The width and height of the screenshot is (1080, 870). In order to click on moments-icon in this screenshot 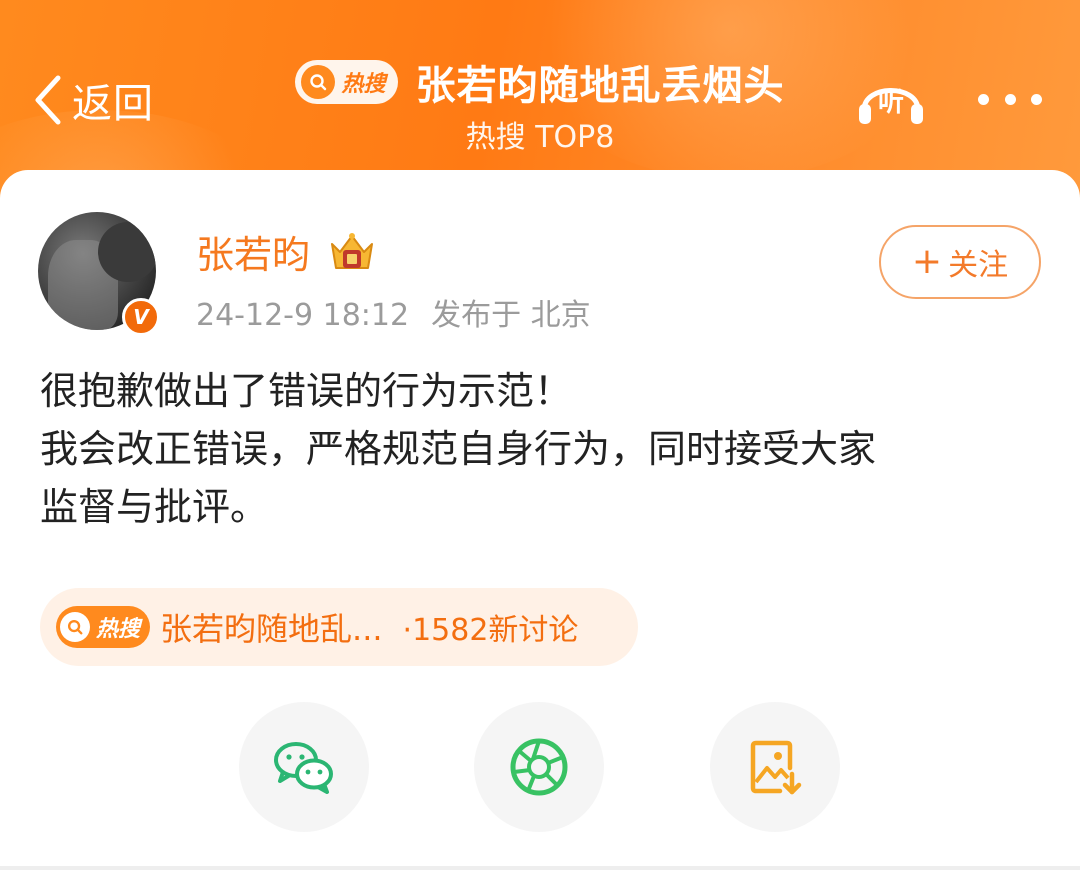, I will do `click(539, 767)`.